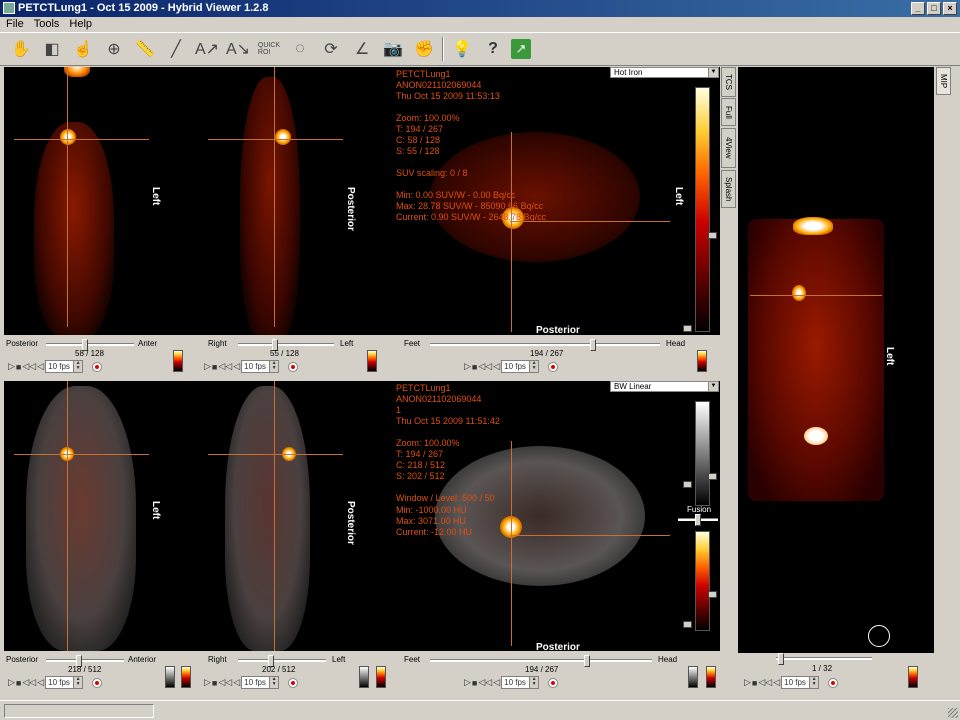  Describe the element at coordinates (687, 328) in the screenshot. I see `colorbar-min-handle` at that location.